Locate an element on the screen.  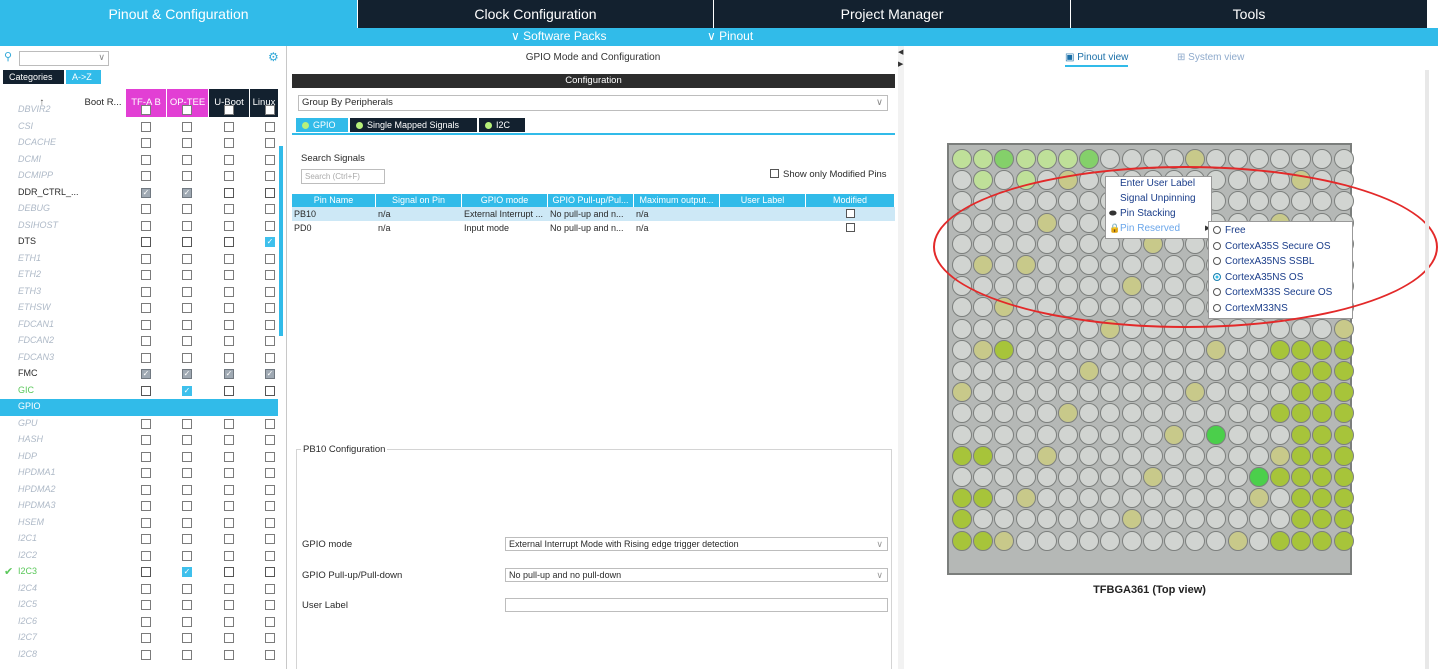
pinout-menu: ∨ Pinout is located at coordinates (730, 36).